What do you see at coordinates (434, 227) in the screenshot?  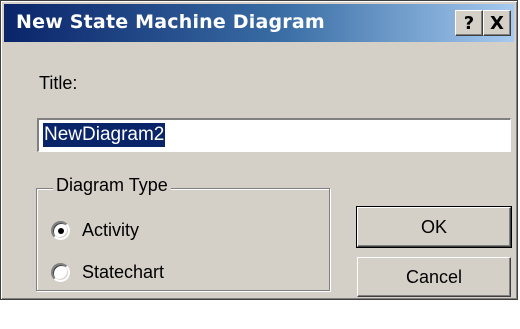 I see `ok-button: OK` at bounding box center [434, 227].